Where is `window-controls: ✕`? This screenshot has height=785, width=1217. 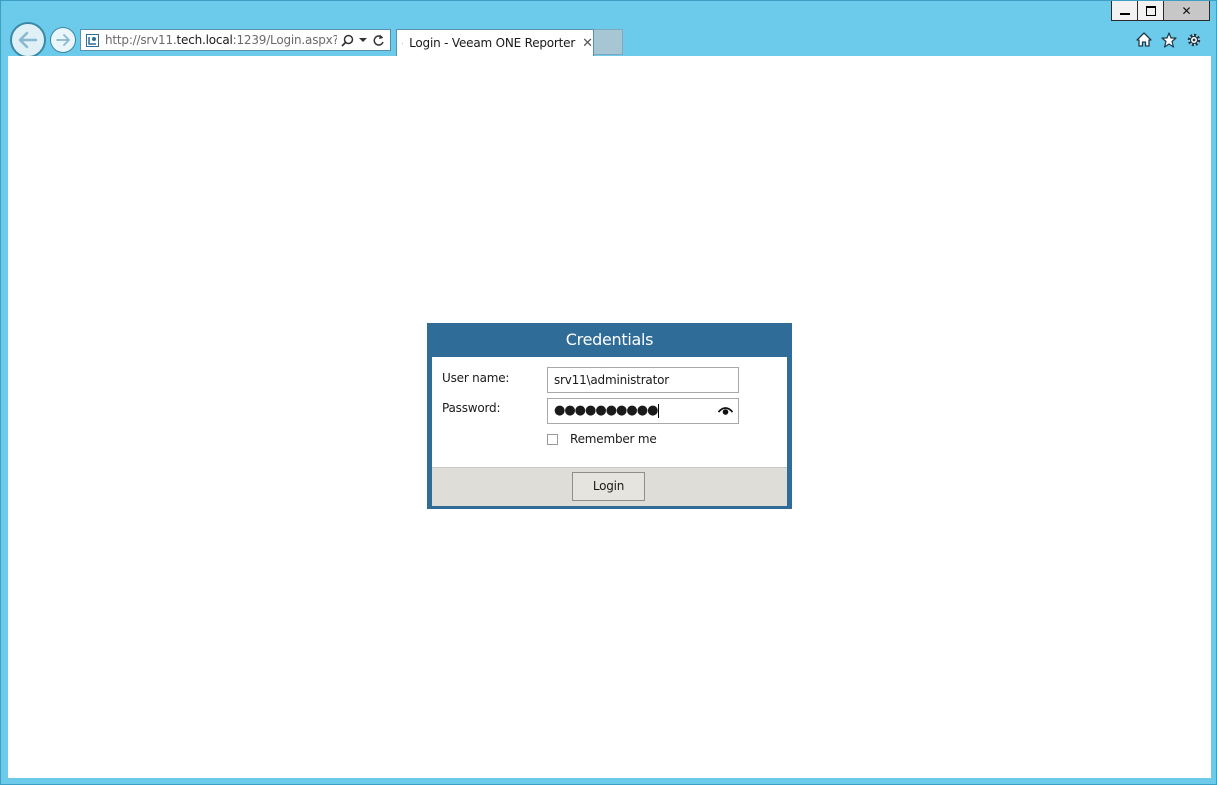
window-controls: ✕ is located at coordinates (1160, 11).